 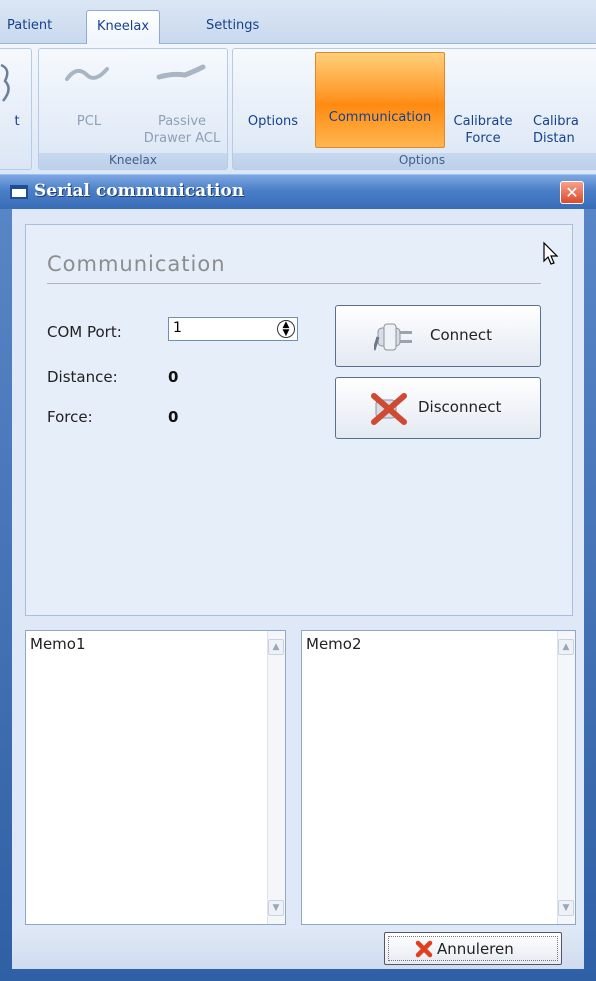 I want to click on calibrate-force-button: Calibrate Force, so click(x=483, y=130).